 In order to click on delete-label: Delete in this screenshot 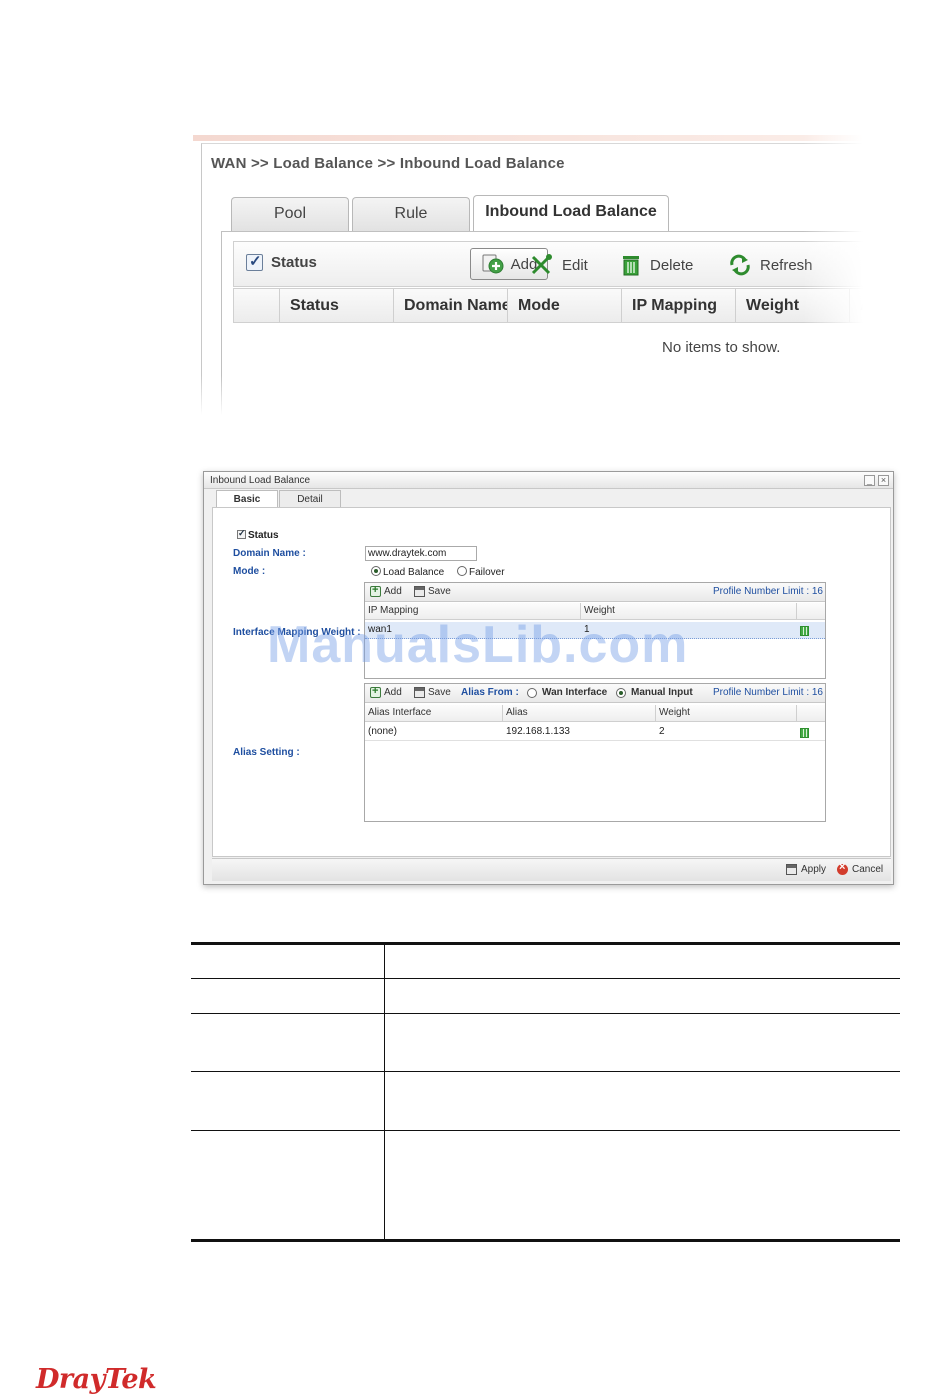, I will do `click(672, 265)`.